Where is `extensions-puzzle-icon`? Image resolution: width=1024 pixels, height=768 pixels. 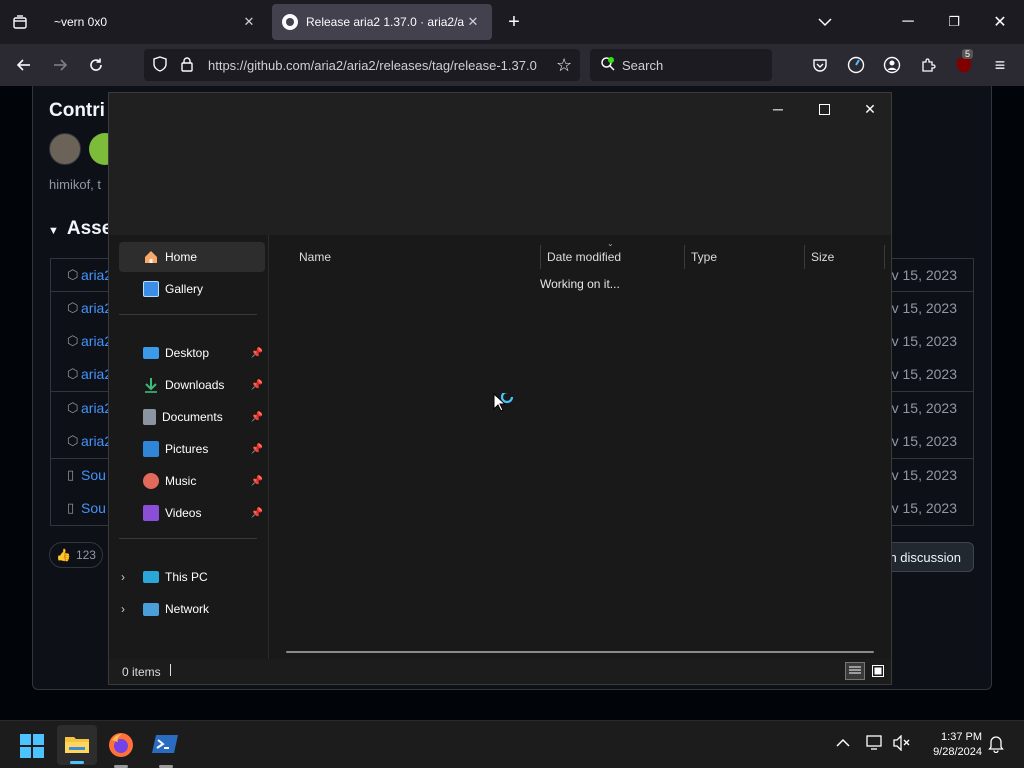
extensions-puzzle-icon is located at coordinates (928, 65).